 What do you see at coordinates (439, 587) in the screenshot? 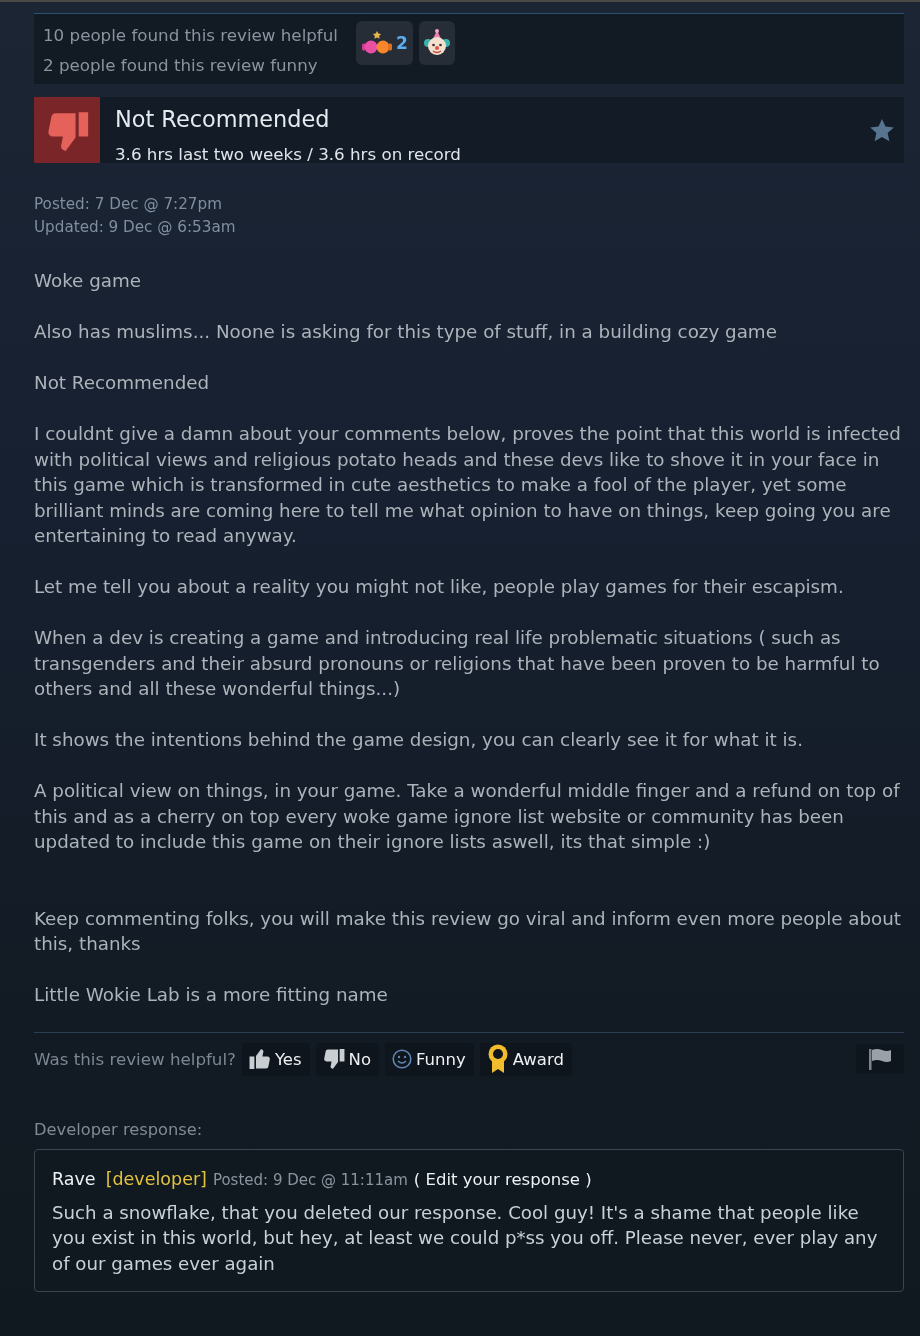
I see `review-paragraph: Let me tell you about a reality you might not like, people play games for their escapism.` at bounding box center [439, 587].